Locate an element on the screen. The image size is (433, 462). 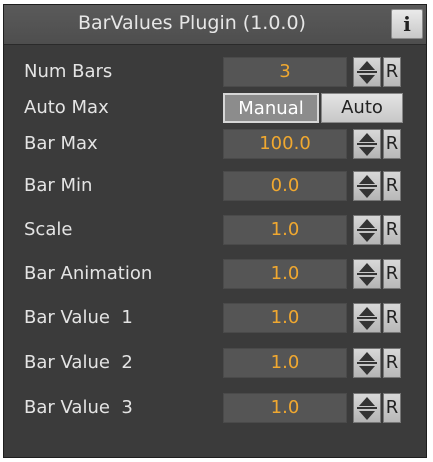
bar-value-2-field: 1.0 is located at coordinates (285, 363).